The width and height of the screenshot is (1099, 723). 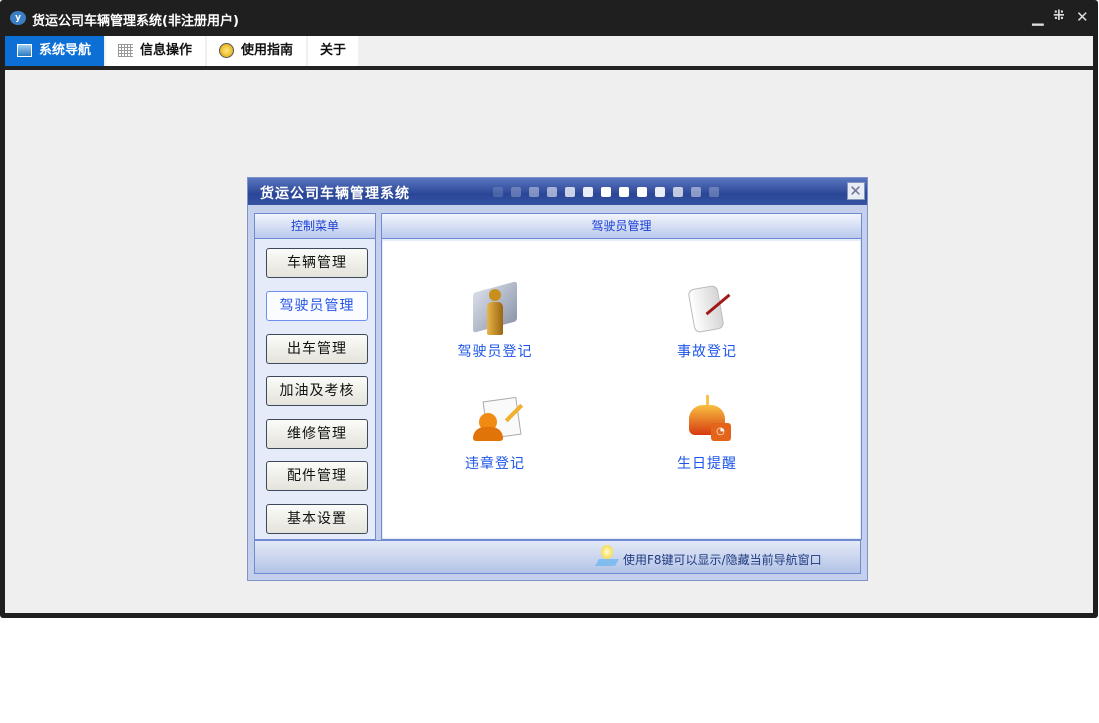 I want to click on cake-icon: ◔, so click(x=707, y=421).